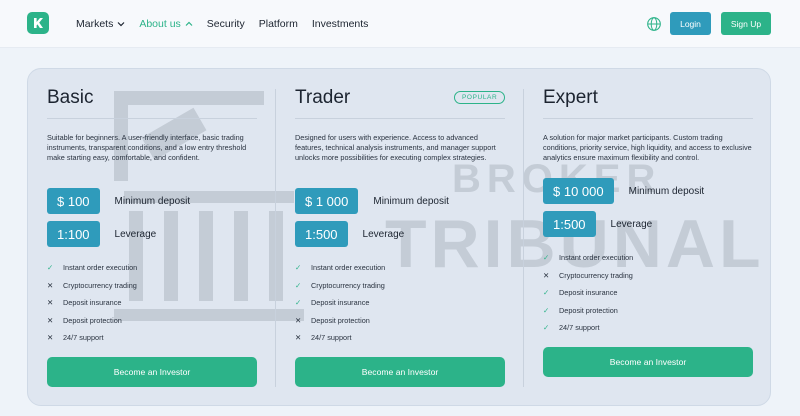  I want to click on globe-icon, so click(654, 24).